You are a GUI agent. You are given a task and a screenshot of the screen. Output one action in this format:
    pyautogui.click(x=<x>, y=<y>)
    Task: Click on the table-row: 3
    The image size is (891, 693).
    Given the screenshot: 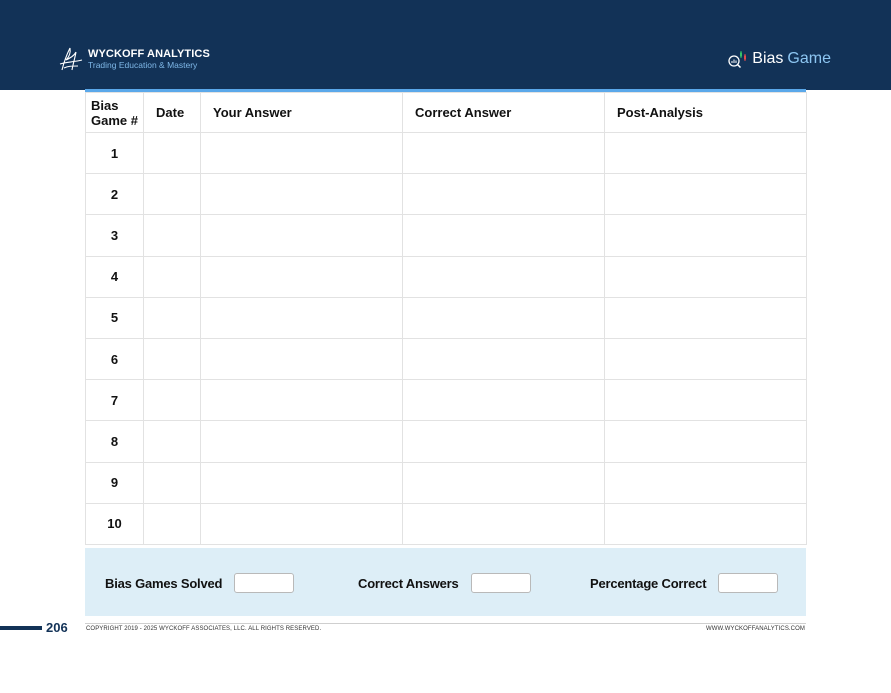 What is the action you would take?
    pyautogui.click(x=446, y=235)
    